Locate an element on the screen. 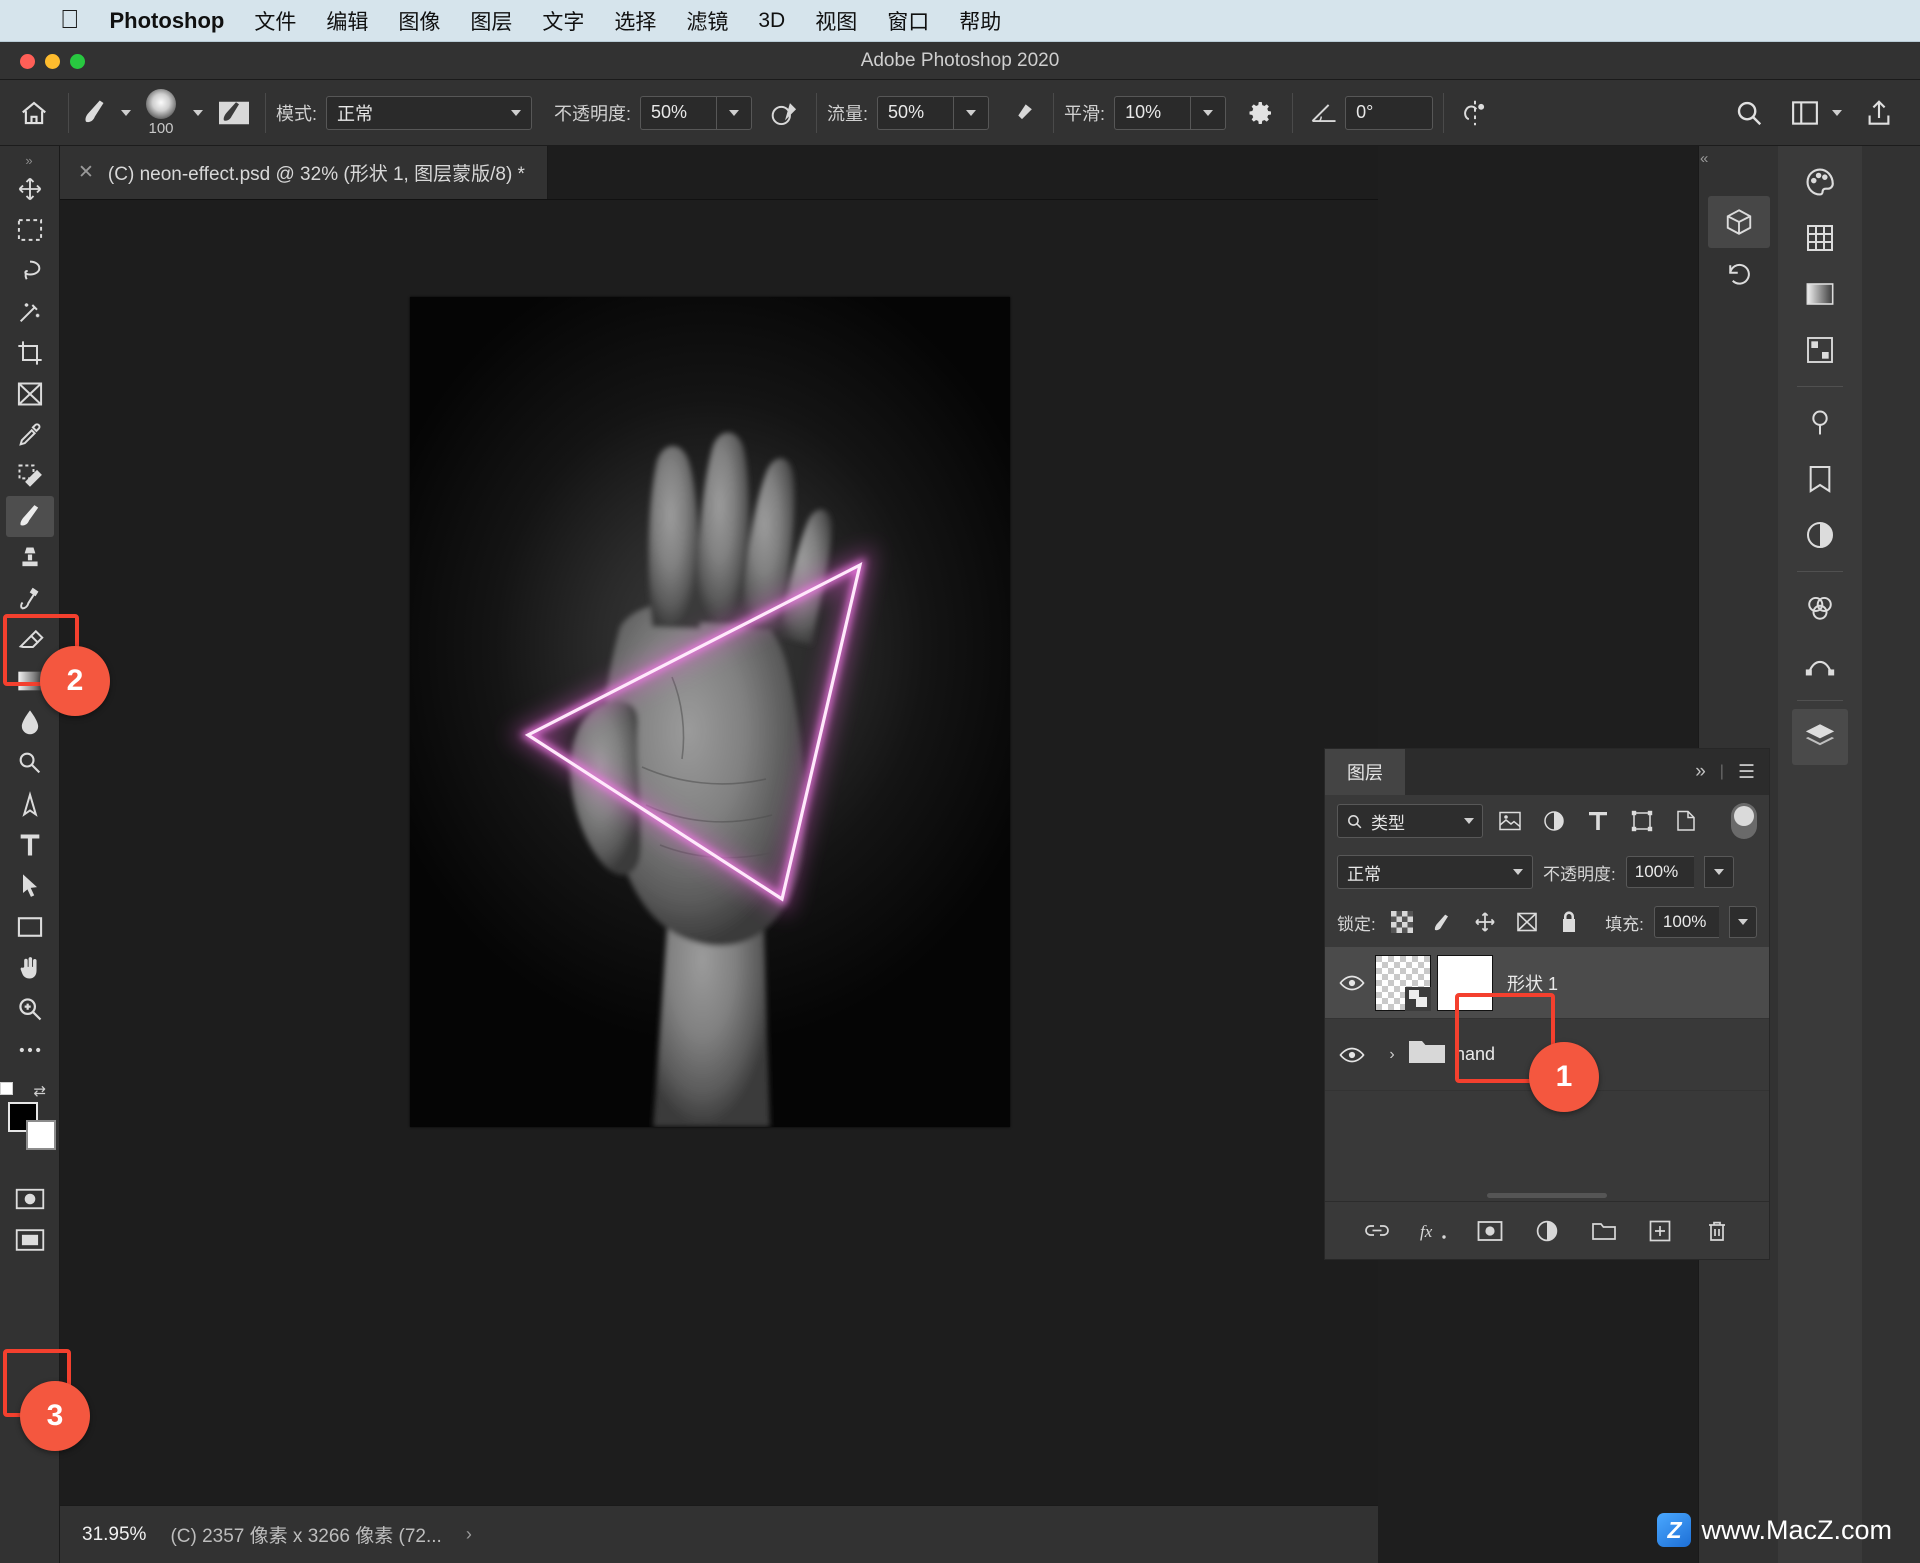 The width and height of the screenshot is (1920, 1563). flow-input: 50% is located at coordinates (915, 112).